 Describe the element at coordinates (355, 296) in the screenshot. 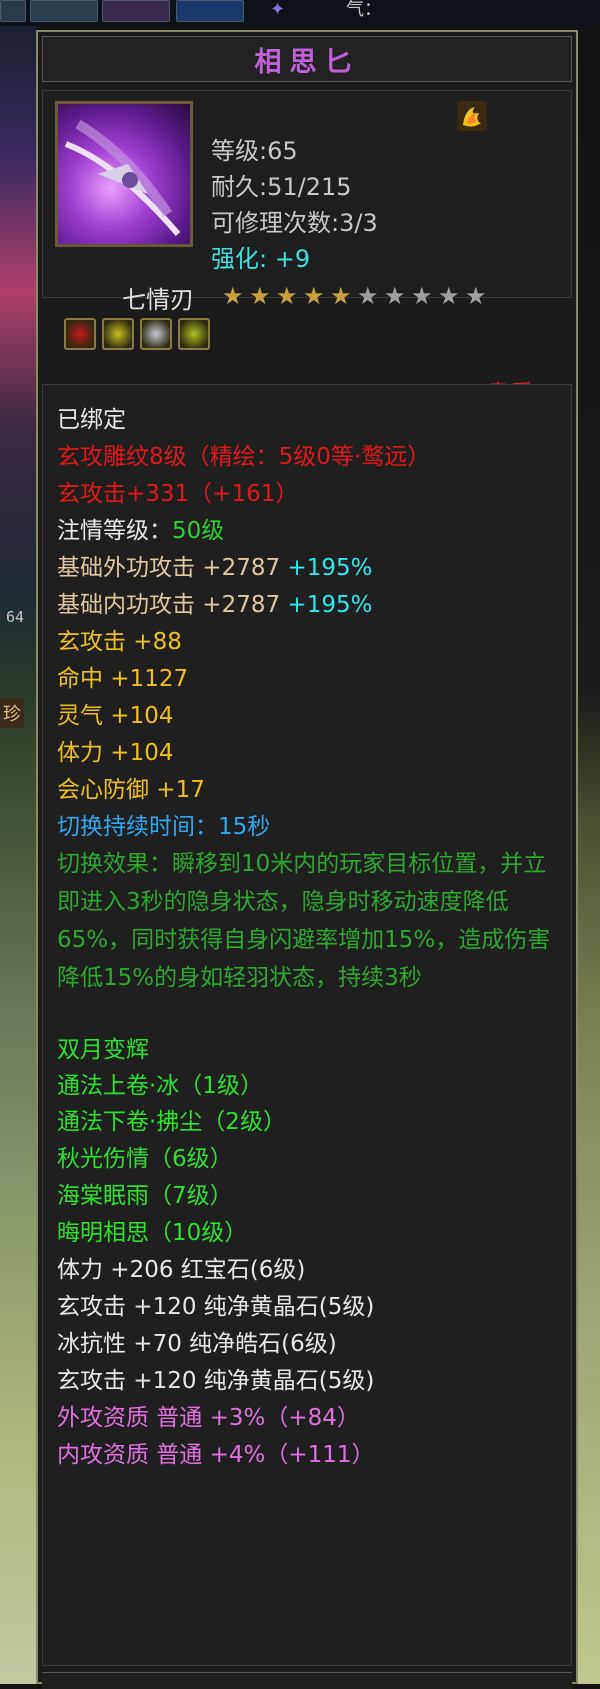

I see `star-rating: ★ ★ ★ ★ ★ ★ ★ ★ ★ ★` at that location.